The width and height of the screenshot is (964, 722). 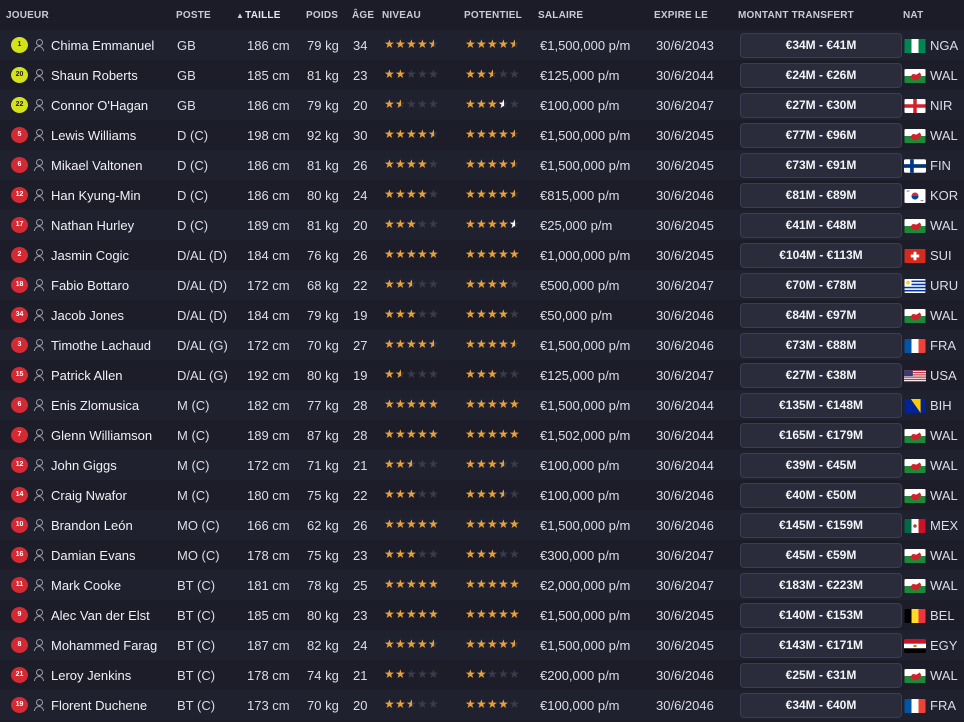 I want to click on transfer-value-badge: €34M - €41M, so click(x=821, y=45).